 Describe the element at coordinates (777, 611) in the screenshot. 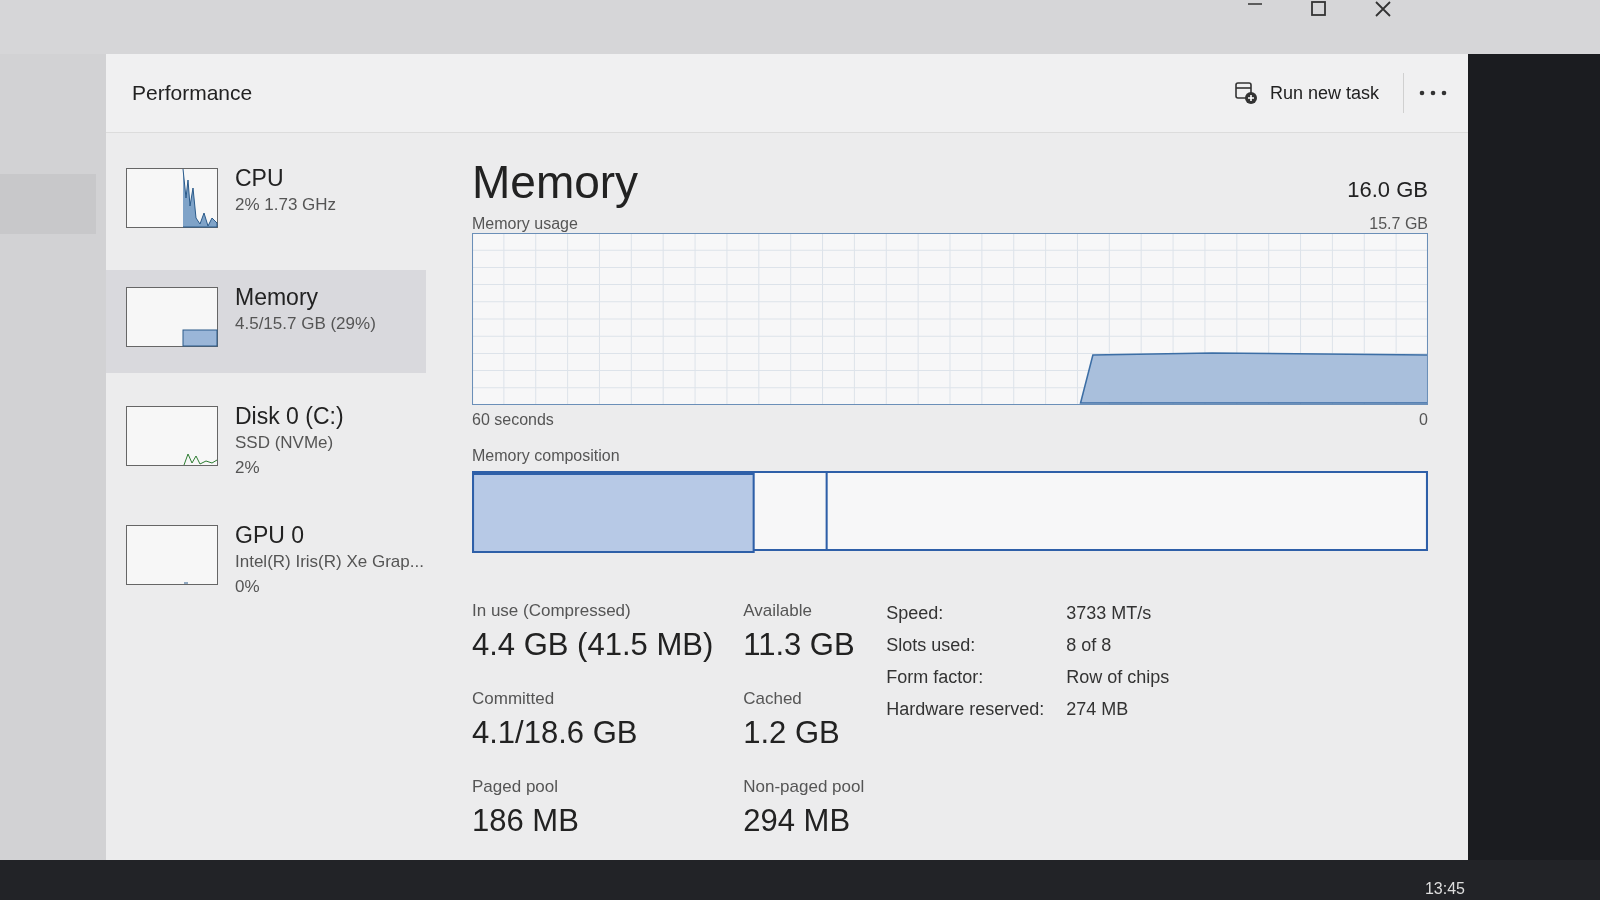

I see `stat-label: Available` at that location.